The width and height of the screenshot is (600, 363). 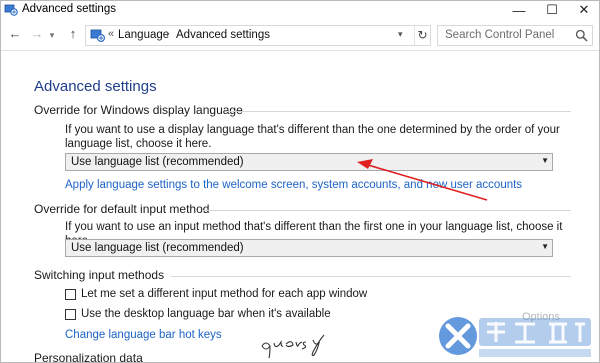 I want to click on address-bar: « Language › Advanced settings ▾ ↻, so click(x=258, y=35).